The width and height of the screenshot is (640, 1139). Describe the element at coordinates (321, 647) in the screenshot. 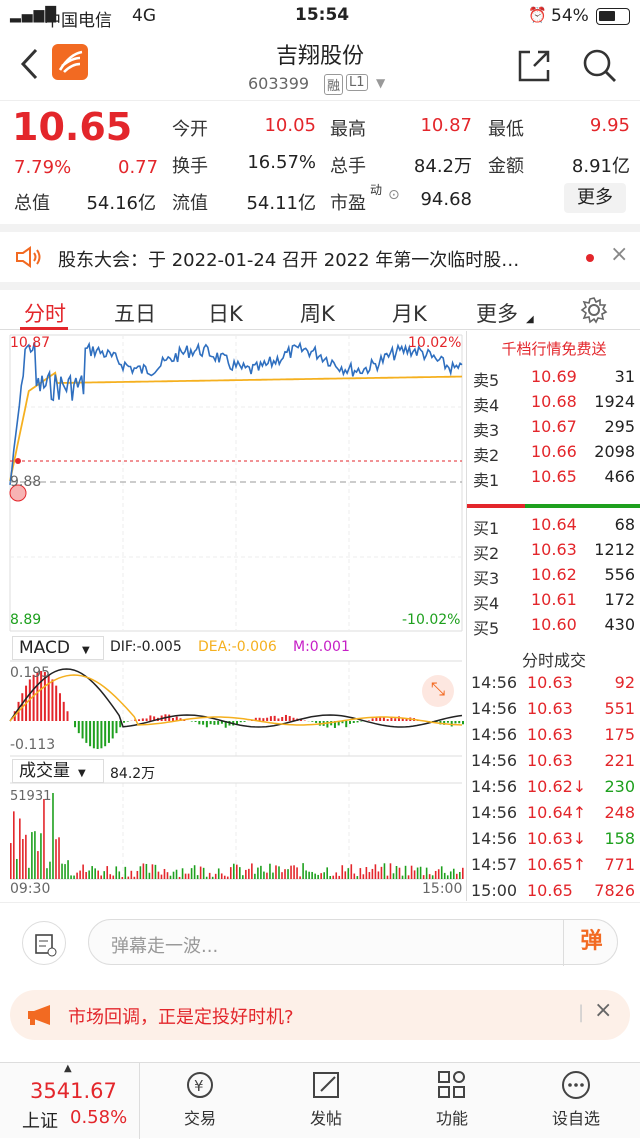

I see `m-value: M:0.001` at that location.